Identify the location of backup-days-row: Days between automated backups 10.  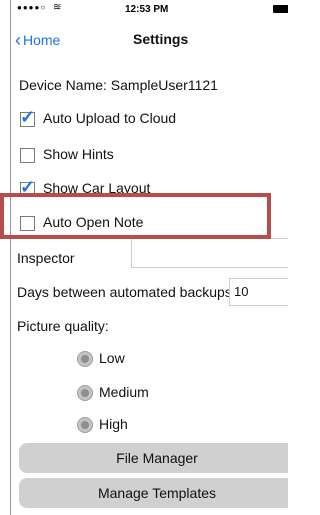
(149, 292).